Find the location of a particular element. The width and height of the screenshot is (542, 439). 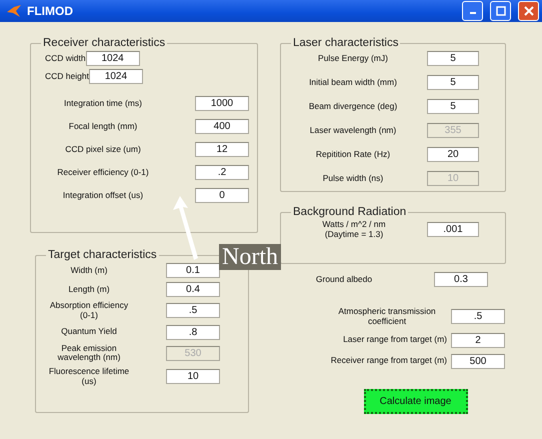

input-field: 10 is located at coordinates (193, 376).